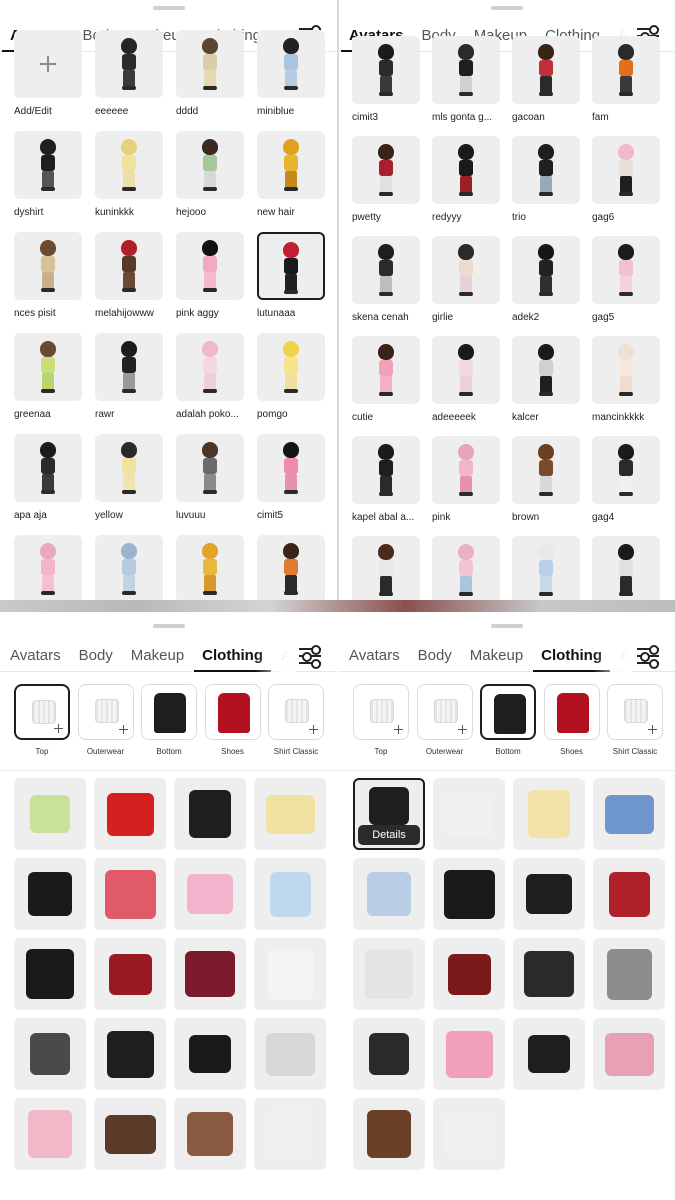 The height and width of the screenshot is (1200, 675). I want to click on tab-makeup: Makeup, so click(157, 659).